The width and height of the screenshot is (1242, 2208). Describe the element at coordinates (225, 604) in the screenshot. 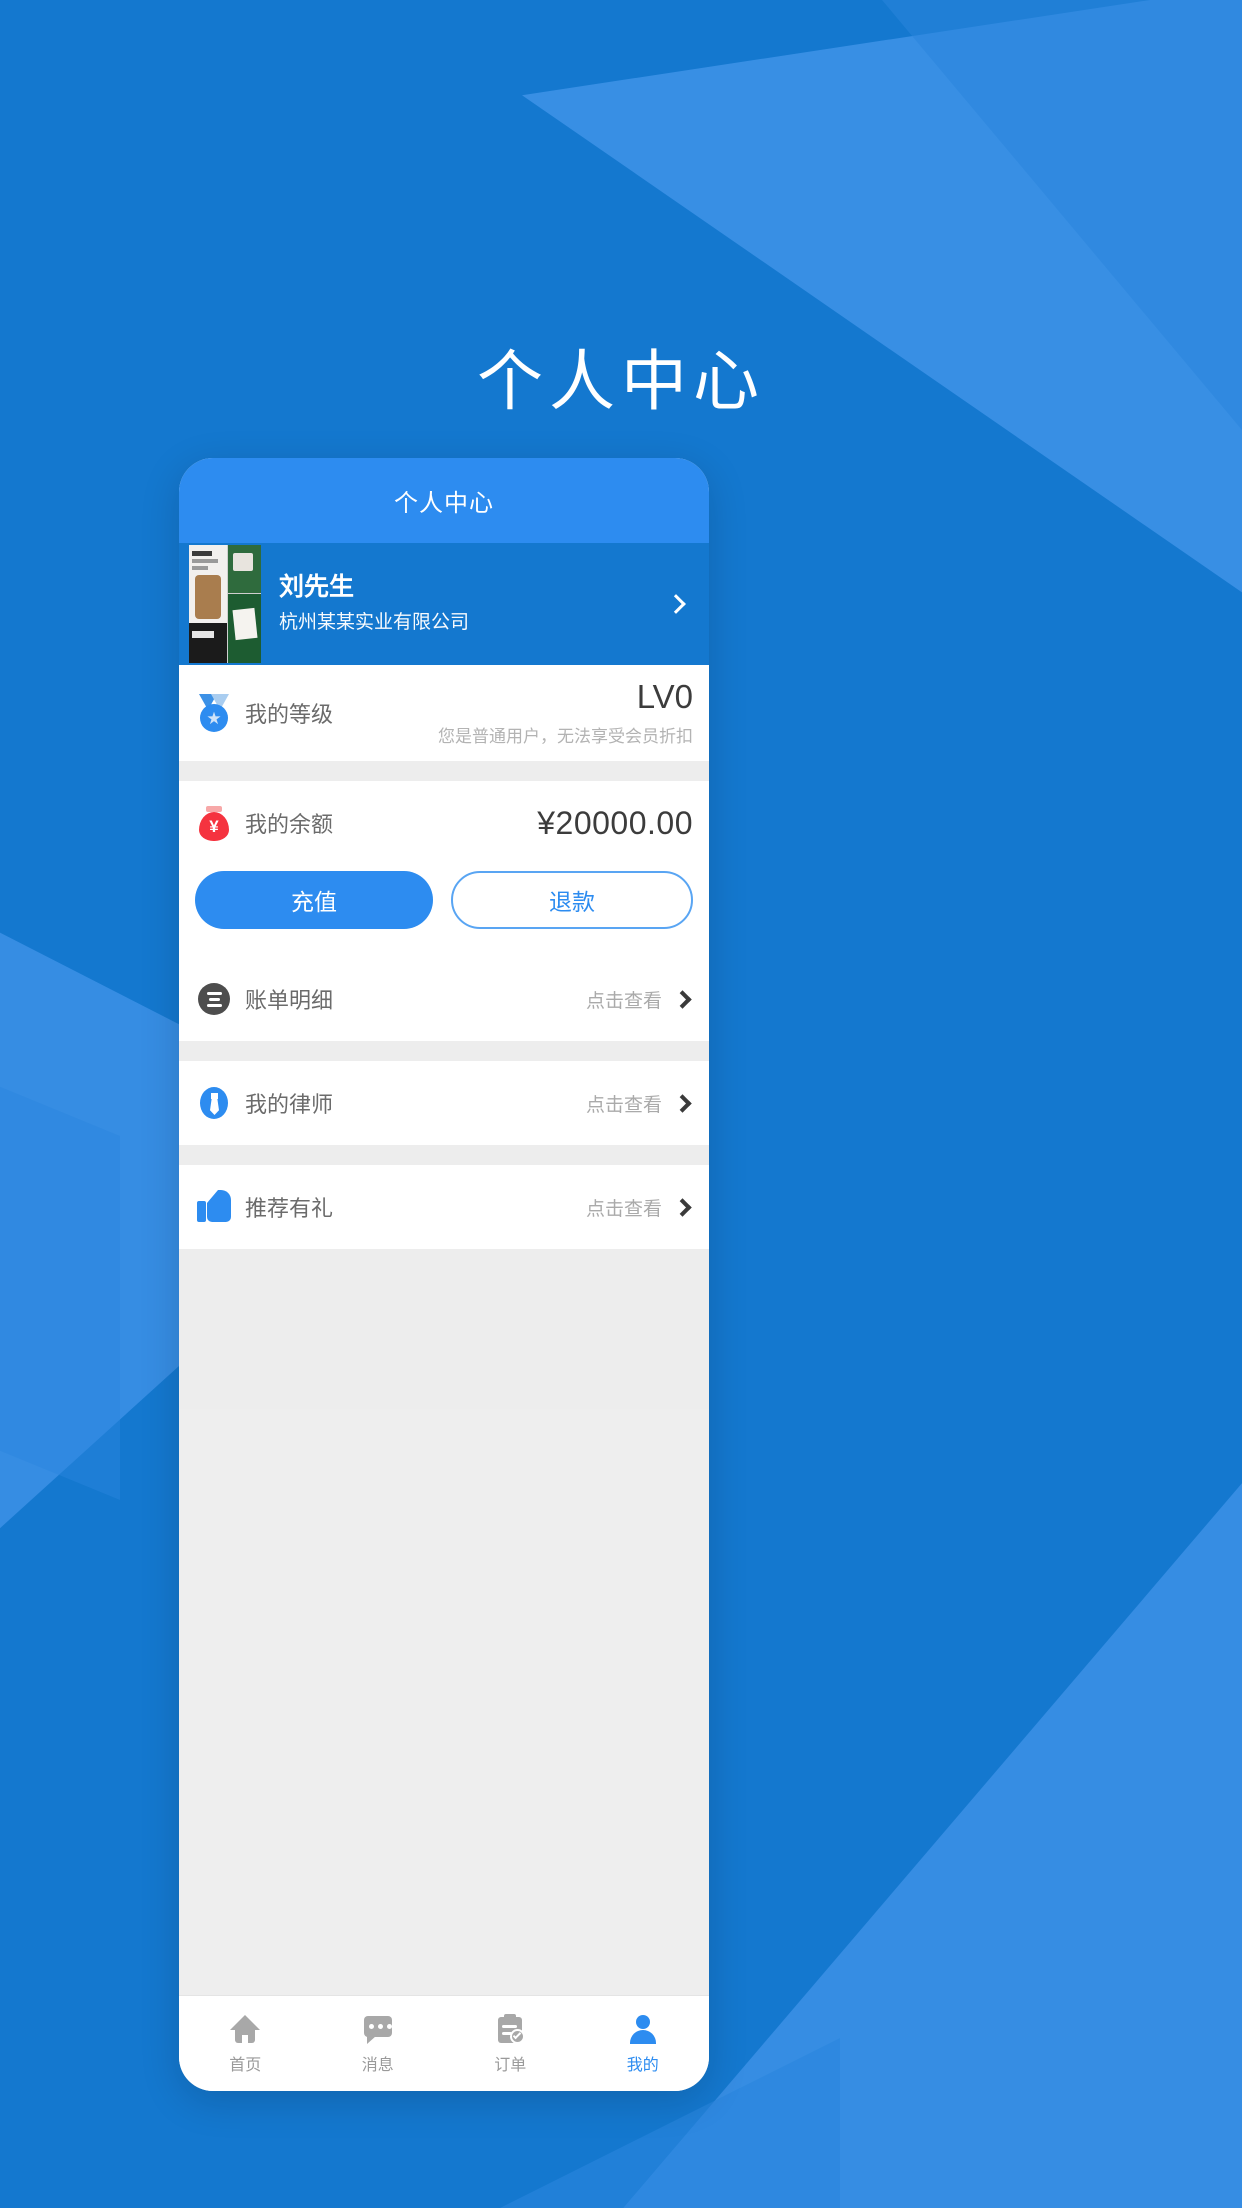

I see `avatar` at that location.